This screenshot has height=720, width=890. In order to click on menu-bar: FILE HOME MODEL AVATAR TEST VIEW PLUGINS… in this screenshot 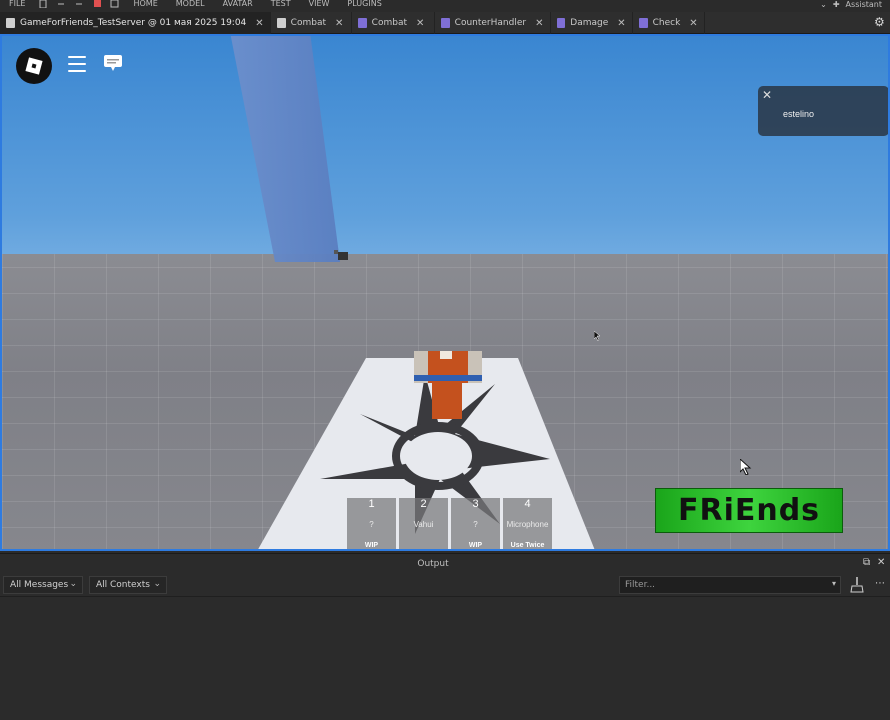, I will do `click(445, 6)`.